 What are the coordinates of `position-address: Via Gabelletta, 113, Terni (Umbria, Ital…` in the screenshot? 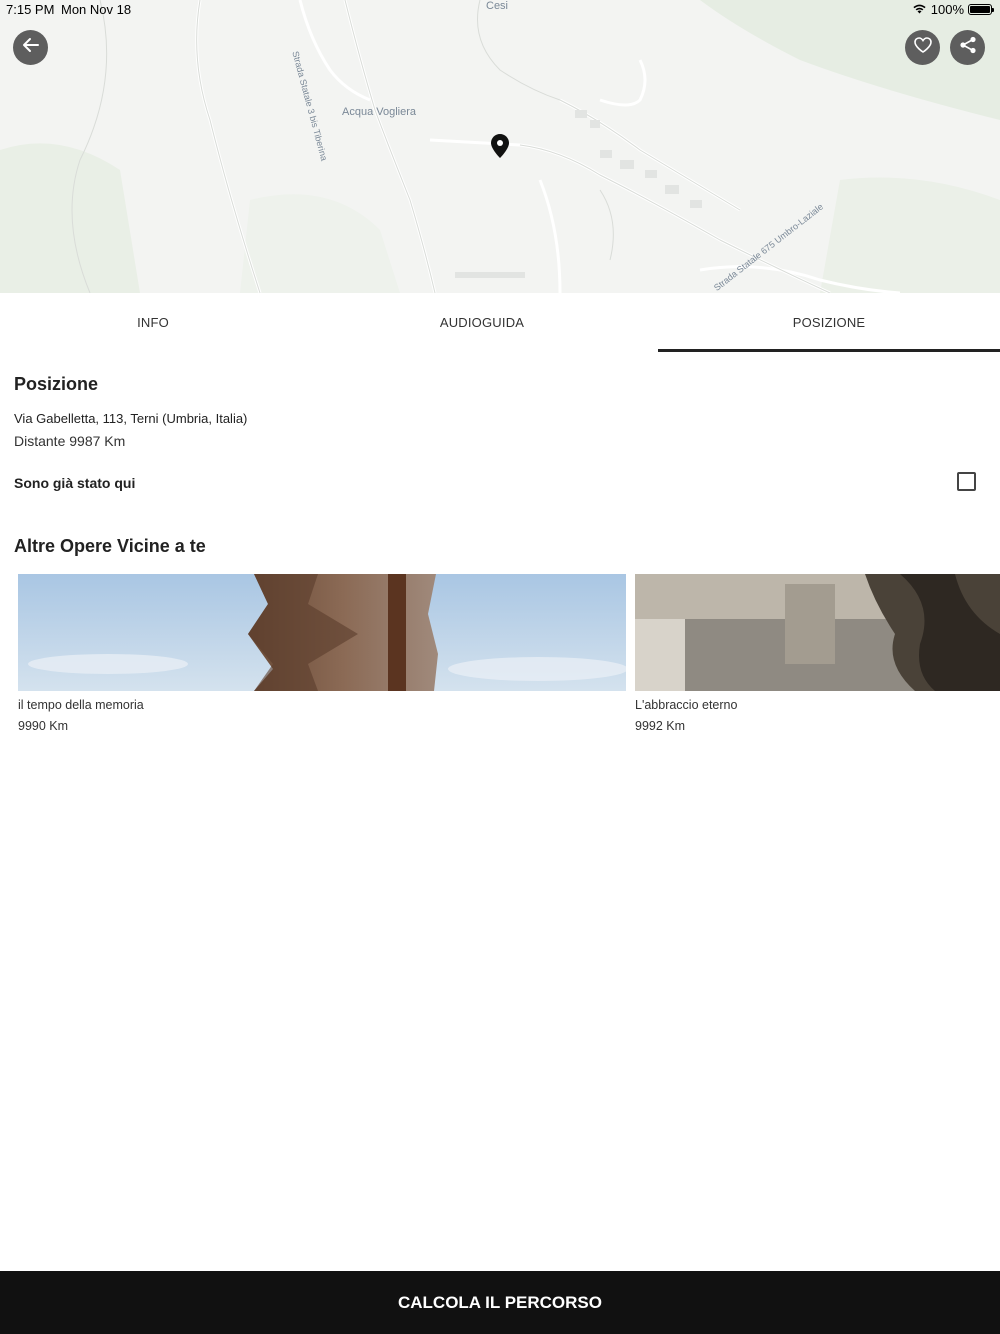 It's located at (131, 418).